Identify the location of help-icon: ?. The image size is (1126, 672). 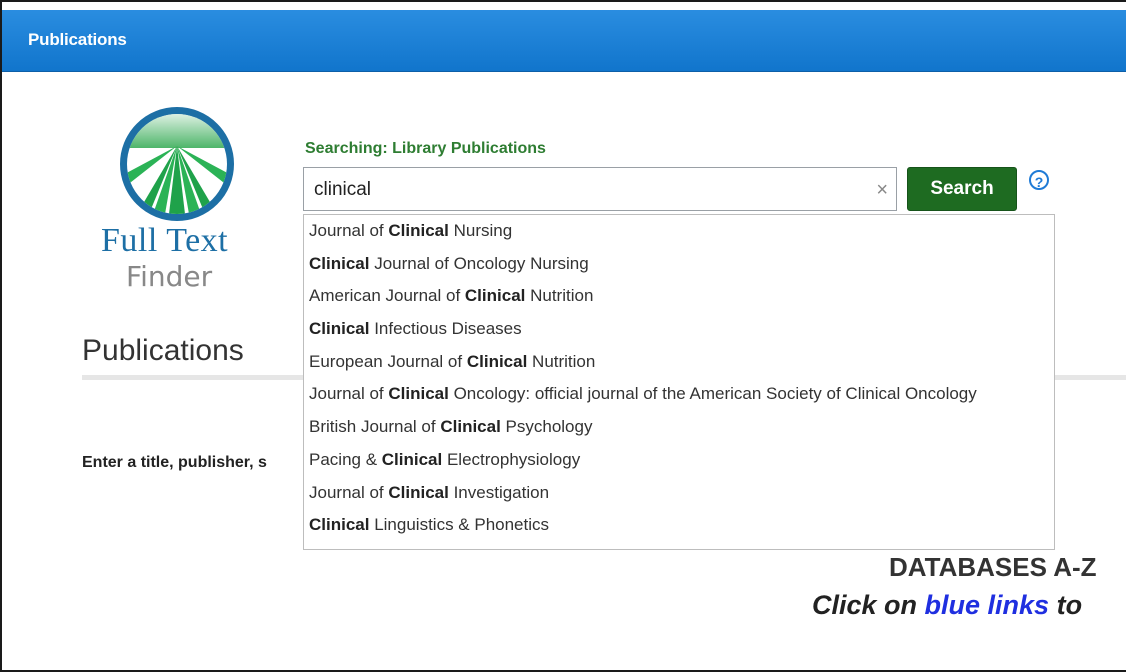
(1039, 180).